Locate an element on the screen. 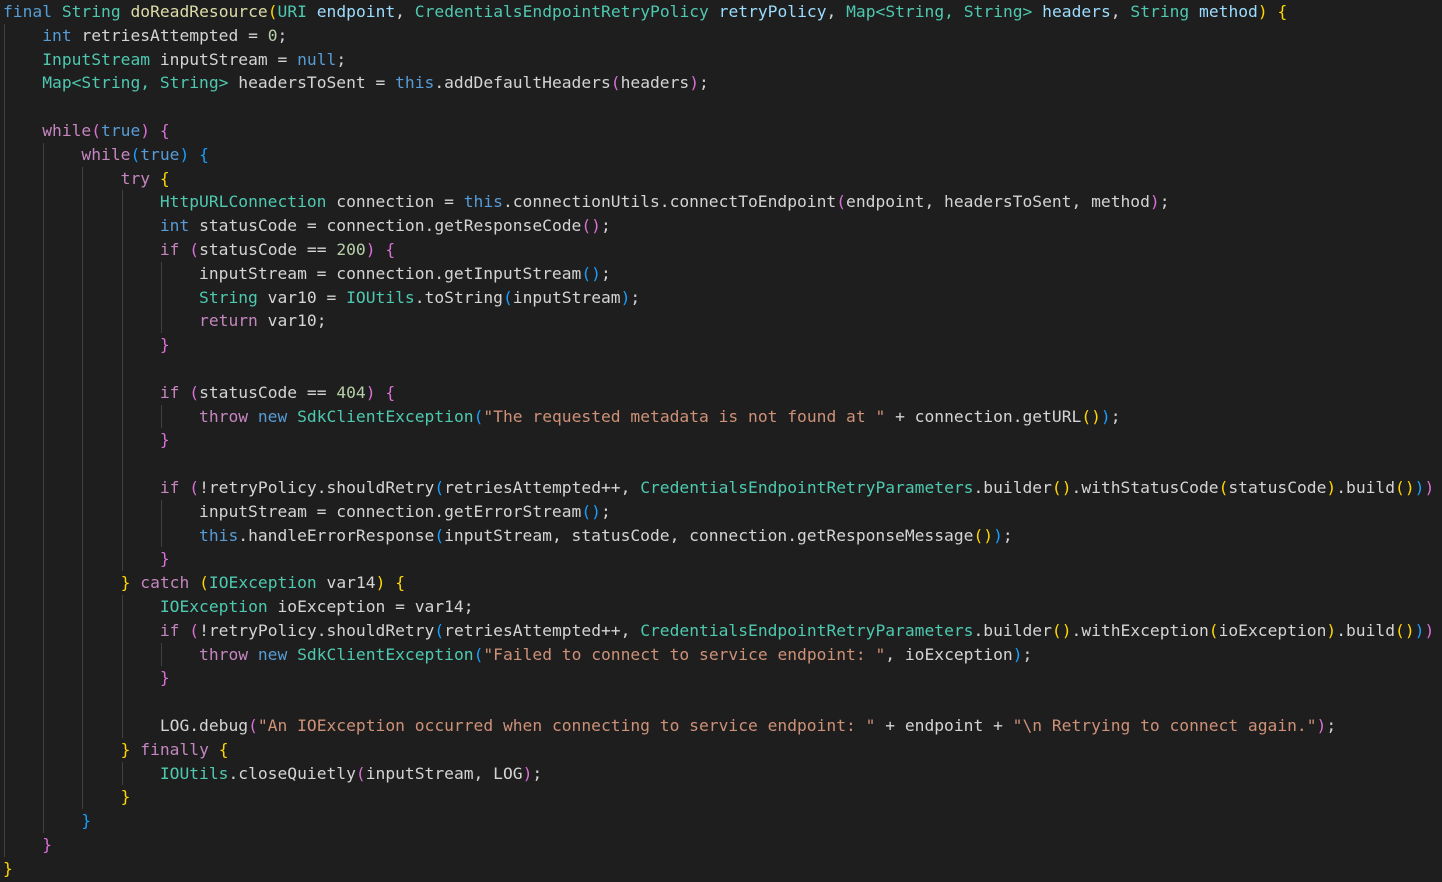 The height and width of the screenshot is (882, 1442). code-line: try { is located at coordinates (86, 179).